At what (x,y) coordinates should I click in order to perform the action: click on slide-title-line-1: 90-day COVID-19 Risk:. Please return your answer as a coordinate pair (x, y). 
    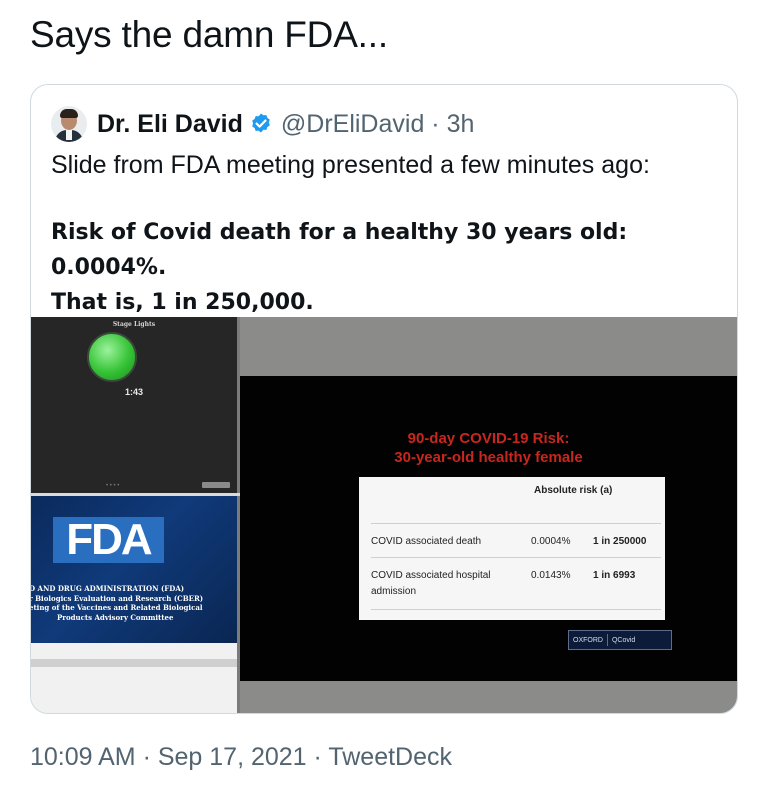
    Looking at the image, I should click on (488, 438).